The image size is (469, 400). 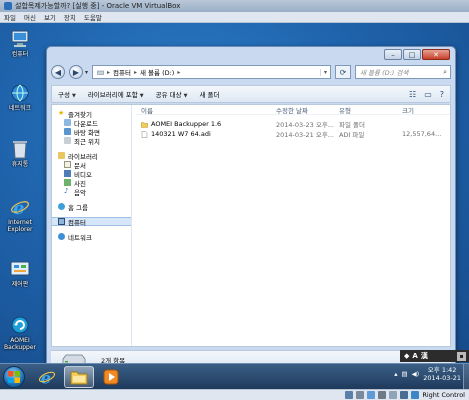 What do you see at coordinates (79, 377) in the screenshot?
I see `taskbar-explorer` at bounding box center [79, 377].